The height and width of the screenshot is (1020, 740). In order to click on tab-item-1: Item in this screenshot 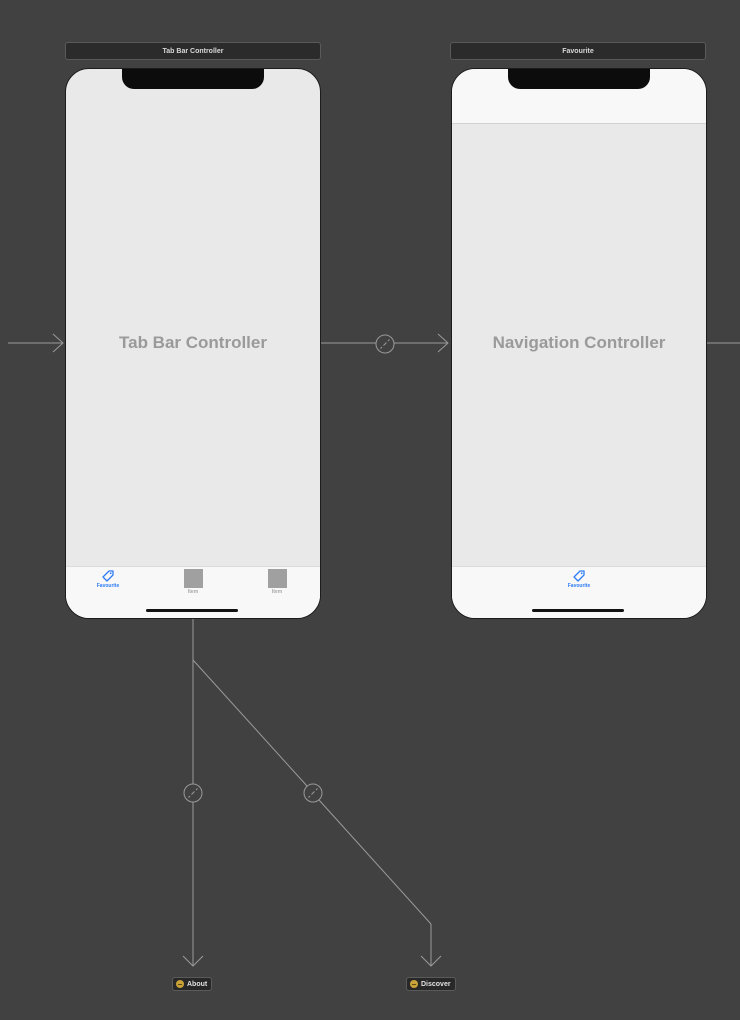, I will do `click(193, 583)`.